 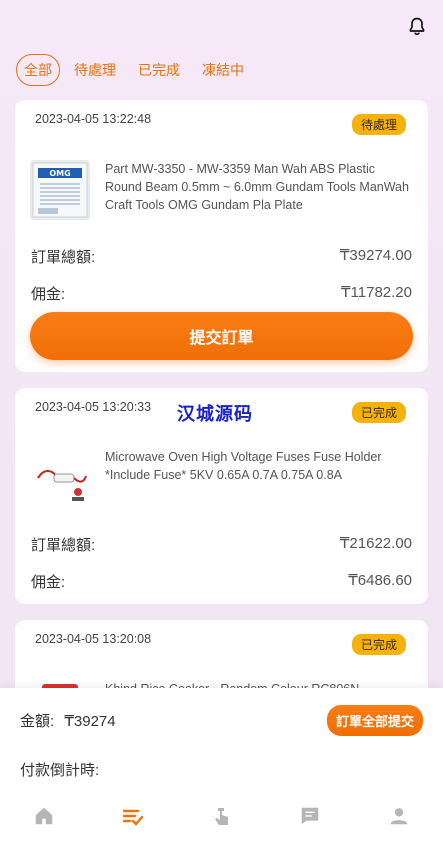 I want to click on commission-row: 佣金: ₸11782.20, so click(x=221, y=293).